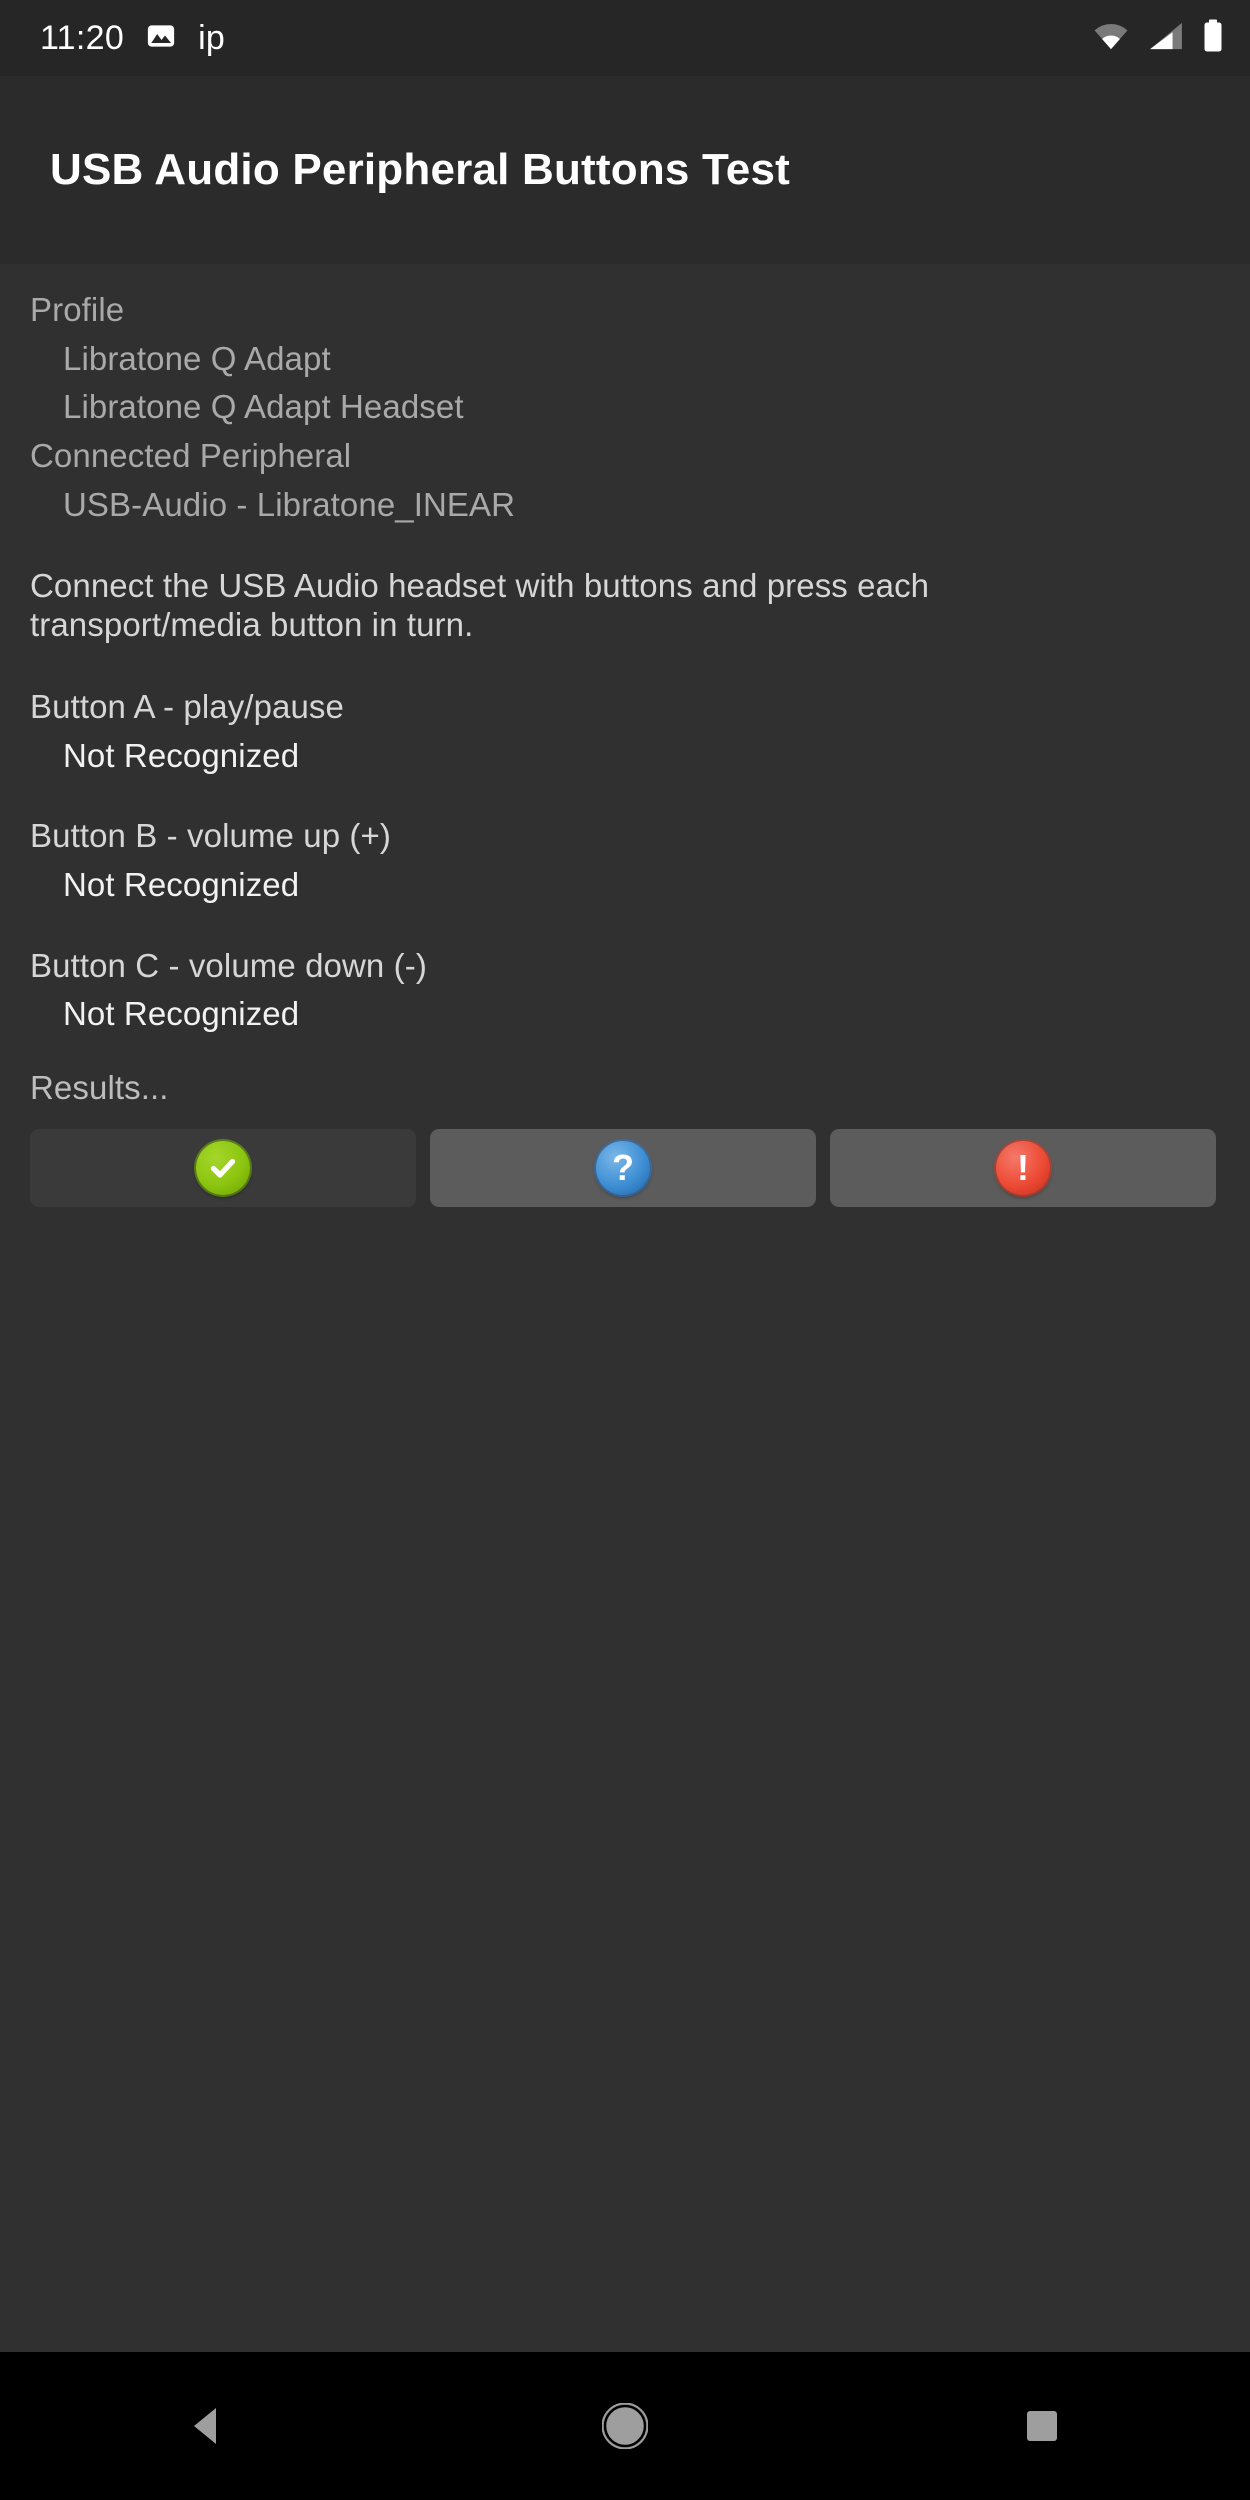  I want to click on pass-button, so click(223, 1167).